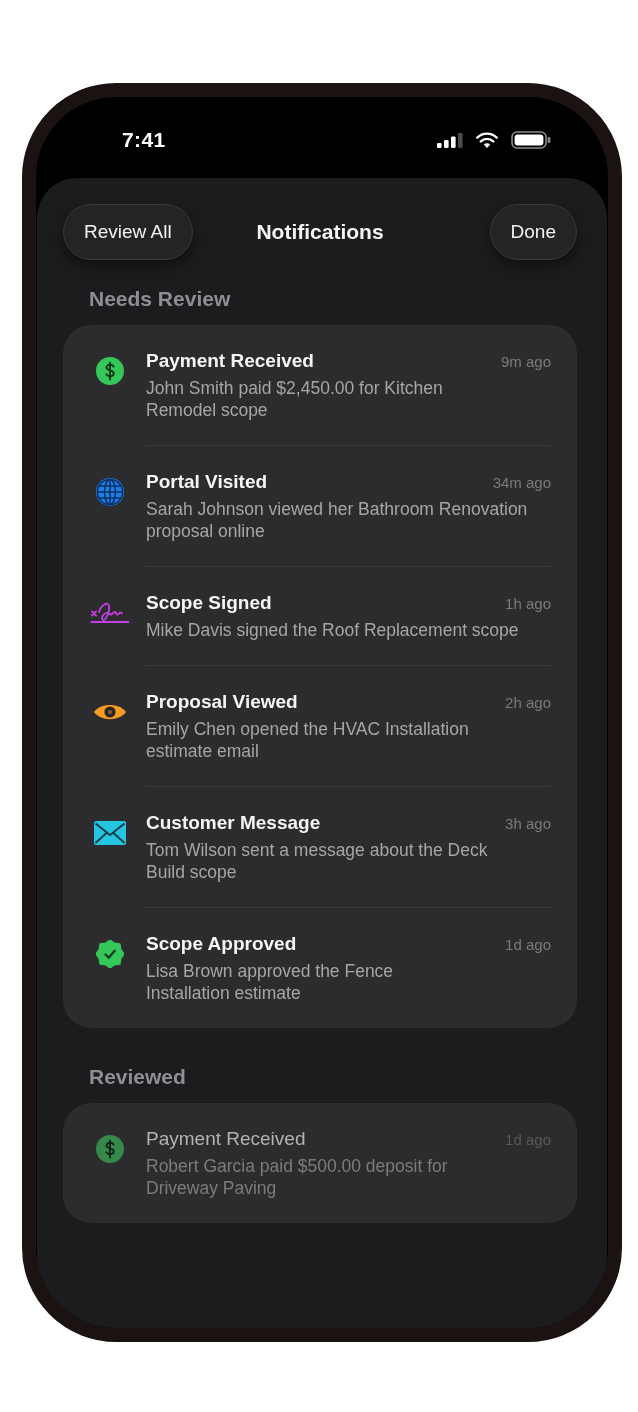 This screenshot has width=638, height=1412. What do you see at coordinates (320, 232) in the screenshot?
I see `sheet-title: Notifications` at bounding box center [320, 232].